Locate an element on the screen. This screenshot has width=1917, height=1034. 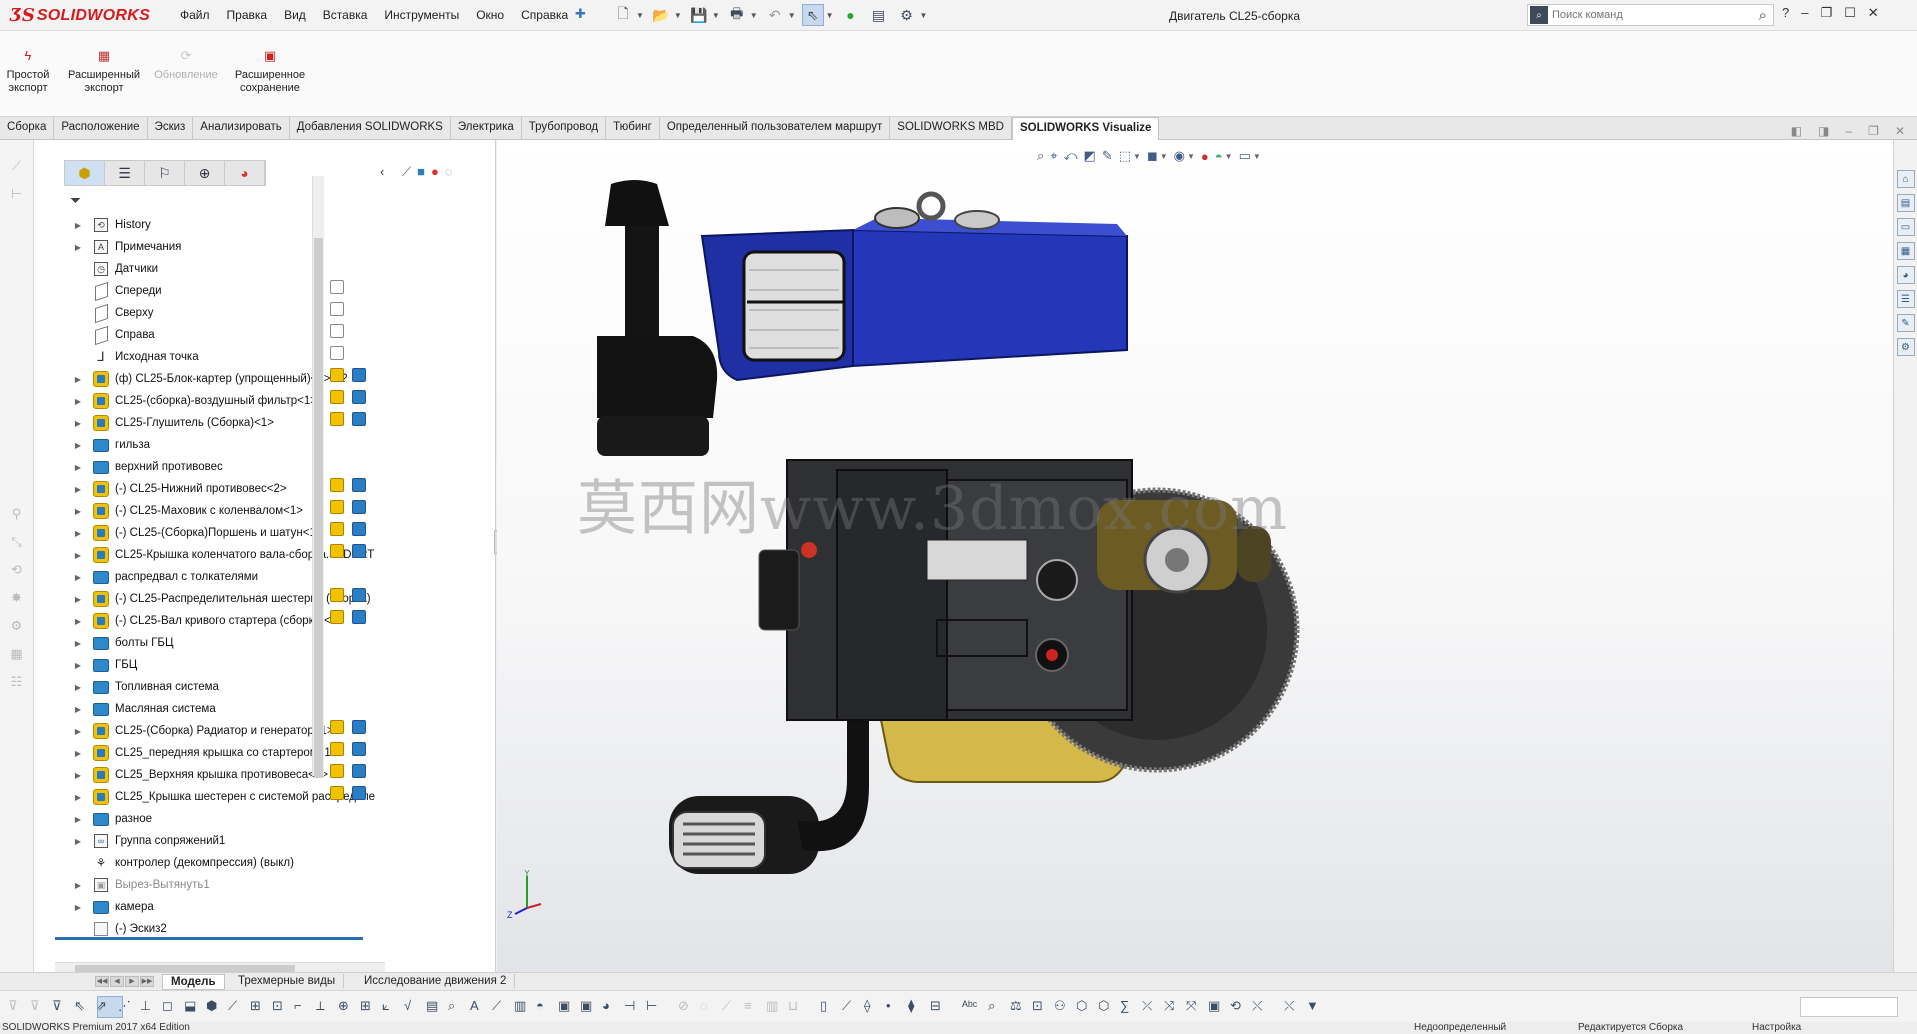
new-dropdown-icon: ▼ is located at coordinates (640, 15).